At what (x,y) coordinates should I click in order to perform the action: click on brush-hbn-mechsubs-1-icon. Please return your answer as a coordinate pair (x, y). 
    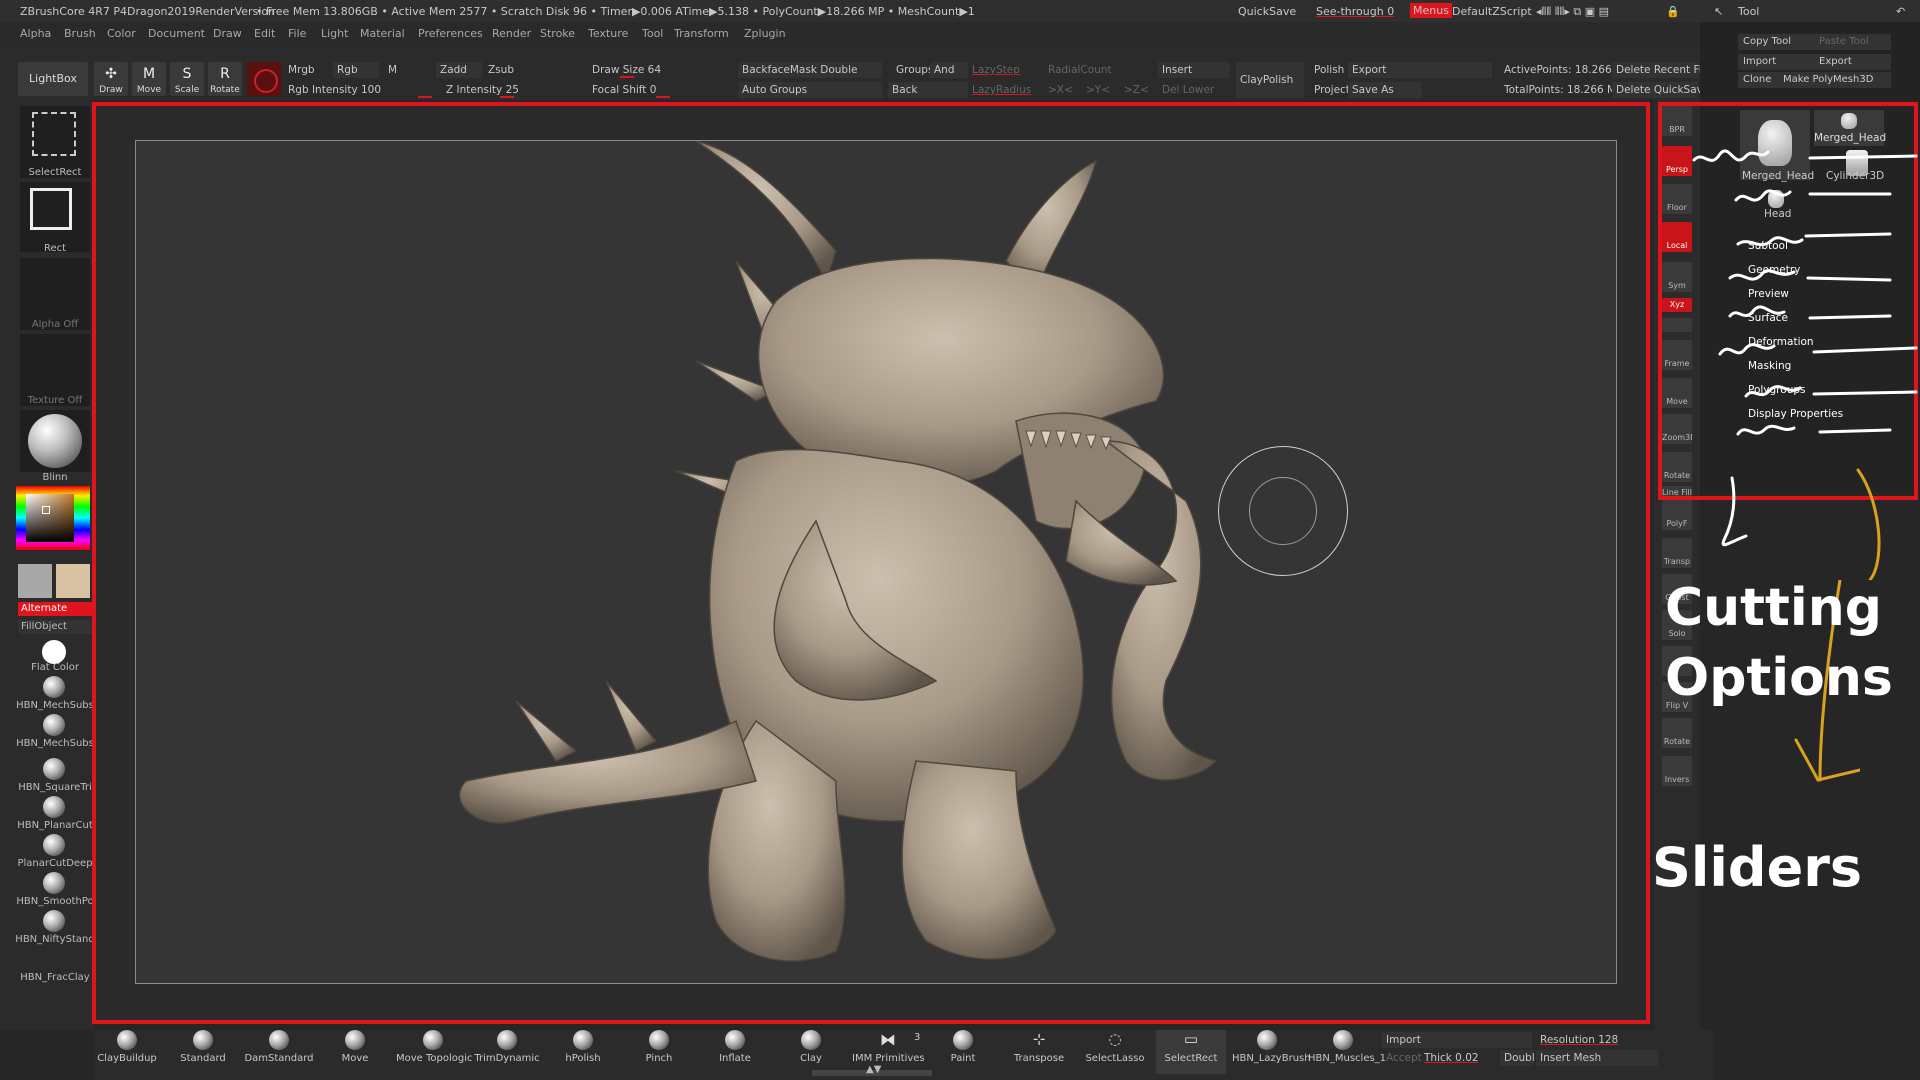
    Looking at the image, I should click on (54, 687).